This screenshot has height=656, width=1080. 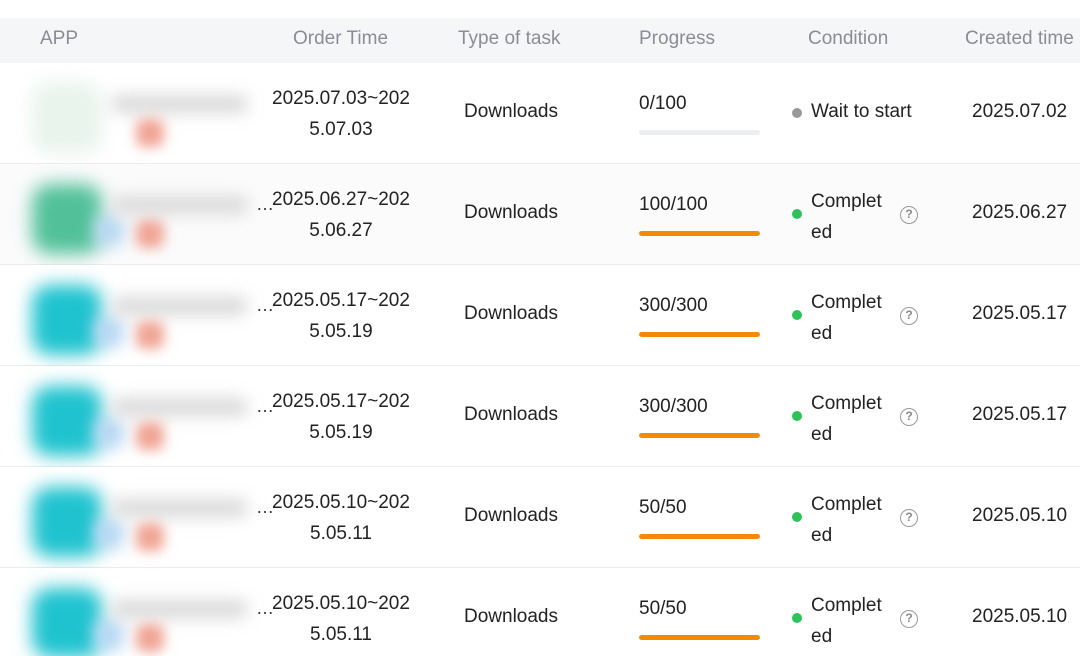 I want to click on status-text: Wait to start, so click(x=861, y=111).